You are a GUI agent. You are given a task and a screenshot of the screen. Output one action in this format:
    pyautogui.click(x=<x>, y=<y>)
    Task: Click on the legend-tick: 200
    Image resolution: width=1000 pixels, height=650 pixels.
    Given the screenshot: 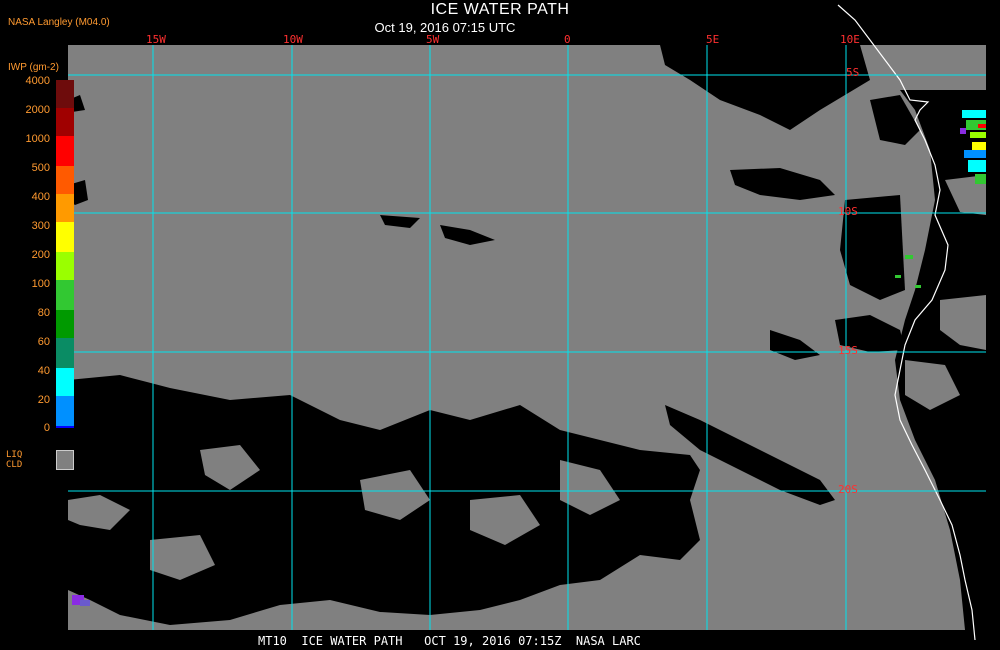 What is the action you would take?
    pyautogui.click(x=40, y=255)
    